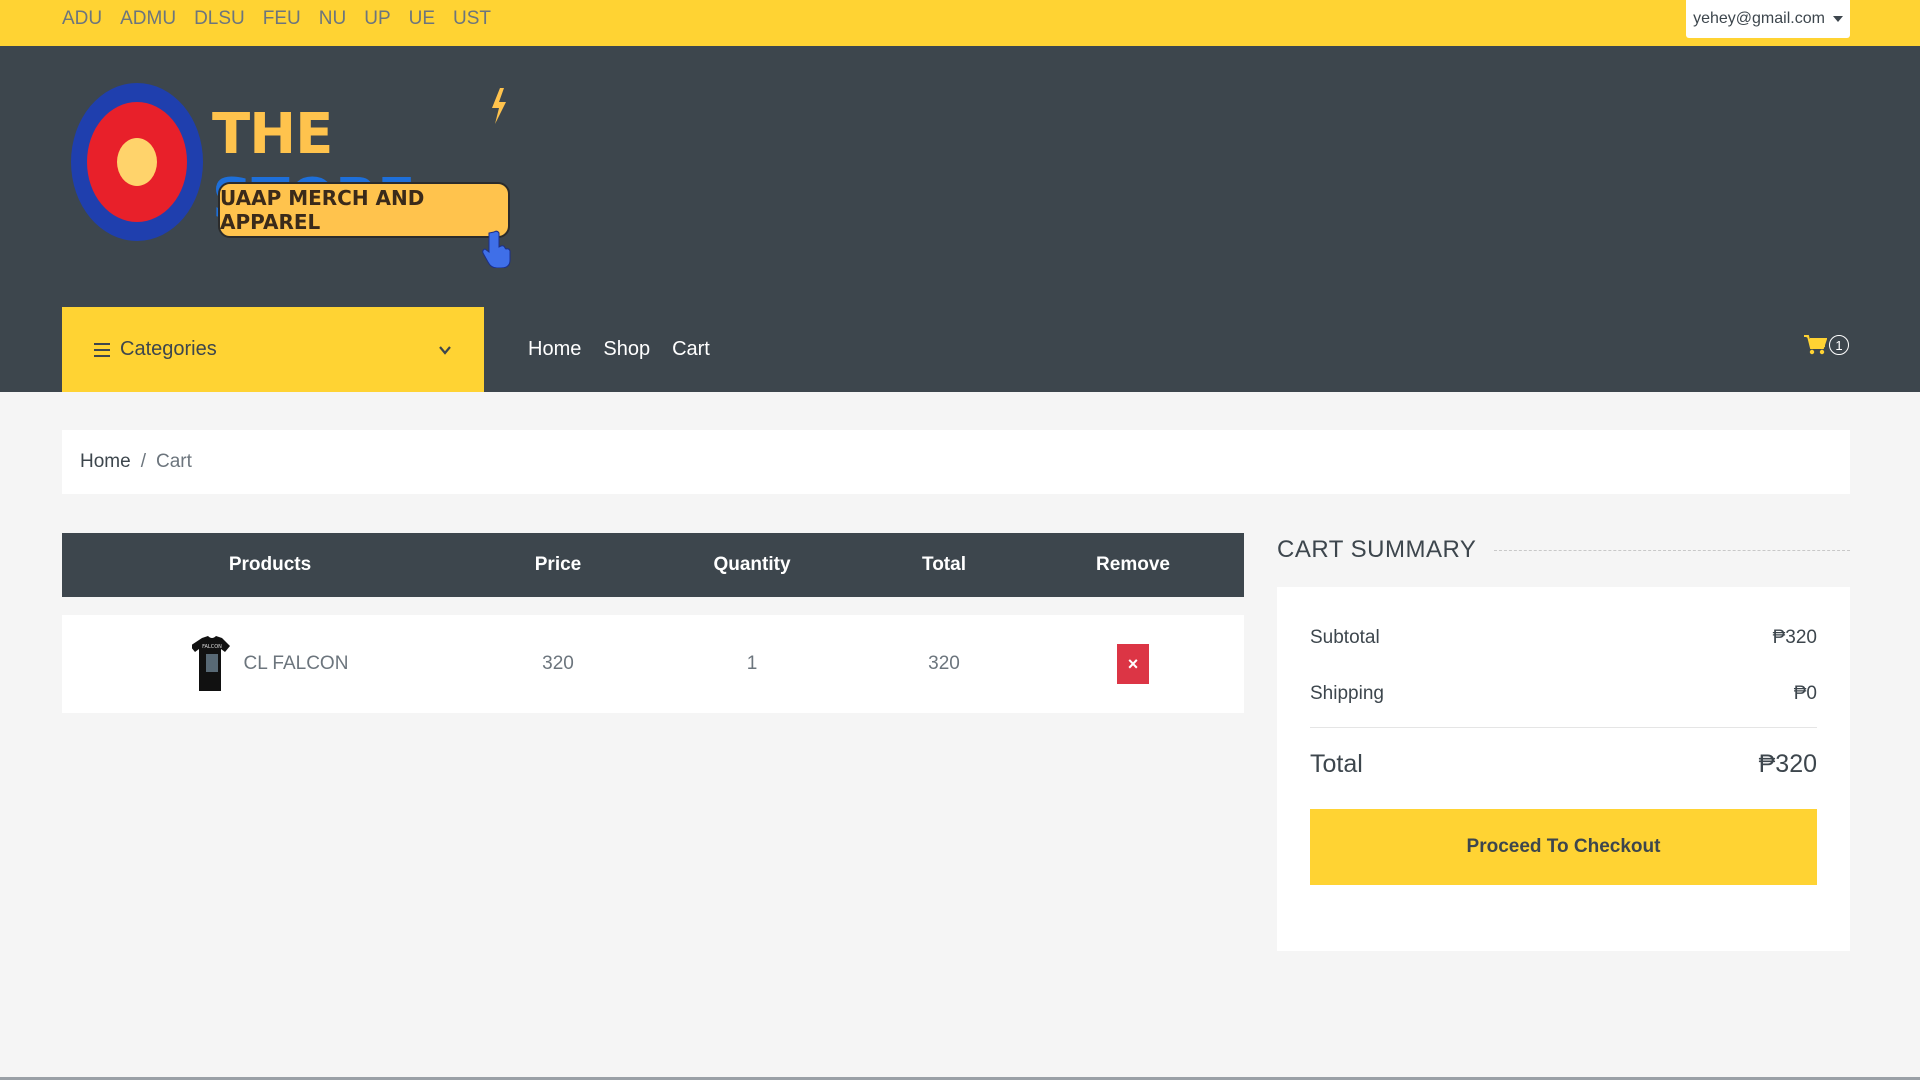  I want to click on breadcrumb: Home / Cart, so click(956, 462).